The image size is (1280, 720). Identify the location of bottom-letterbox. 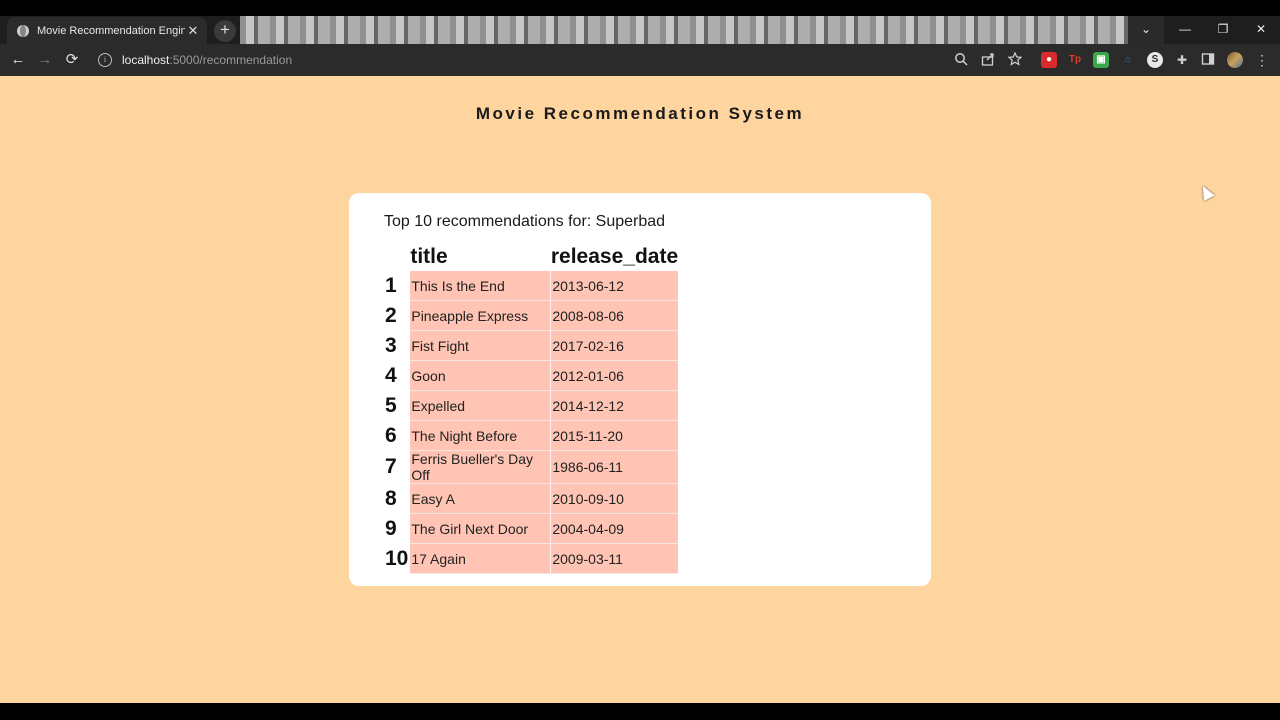
(640, 711).